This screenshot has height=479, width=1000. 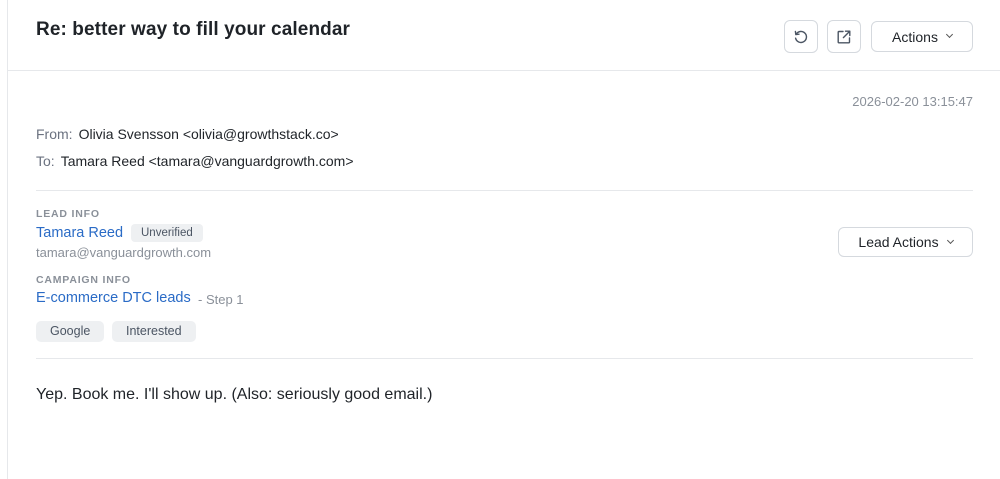 I want to click on lead-actions-label: Lead Actions, so click(x=898, y=242).